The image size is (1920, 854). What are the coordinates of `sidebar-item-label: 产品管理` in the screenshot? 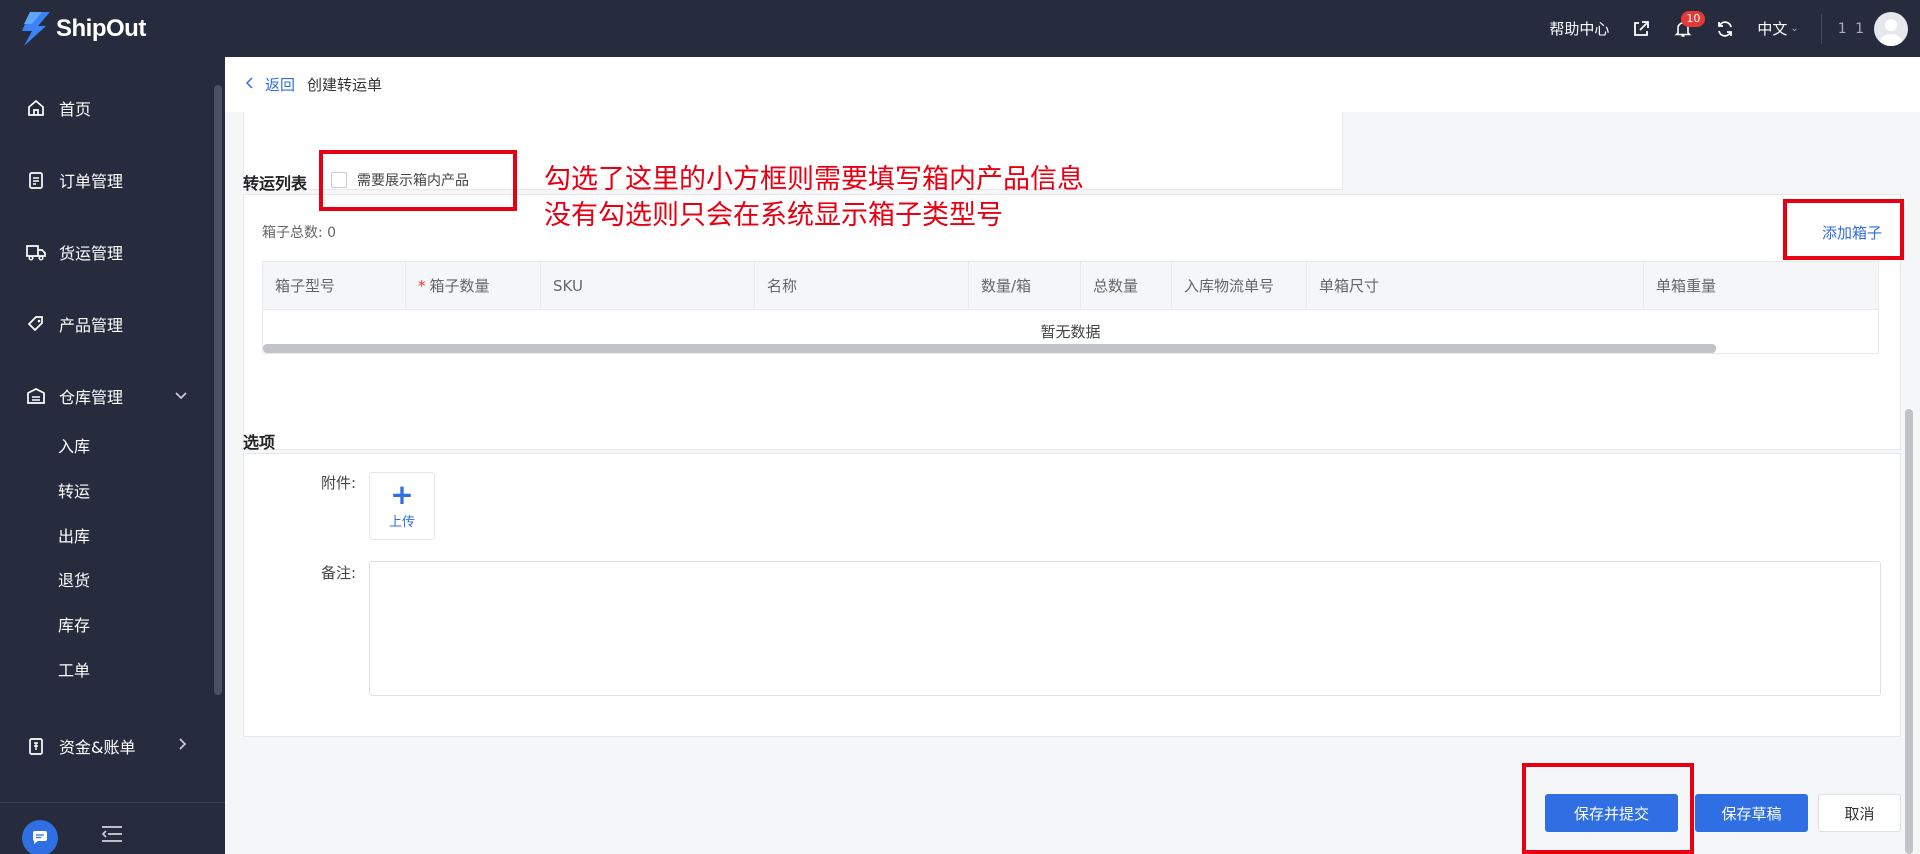 It's located at (91, 325).